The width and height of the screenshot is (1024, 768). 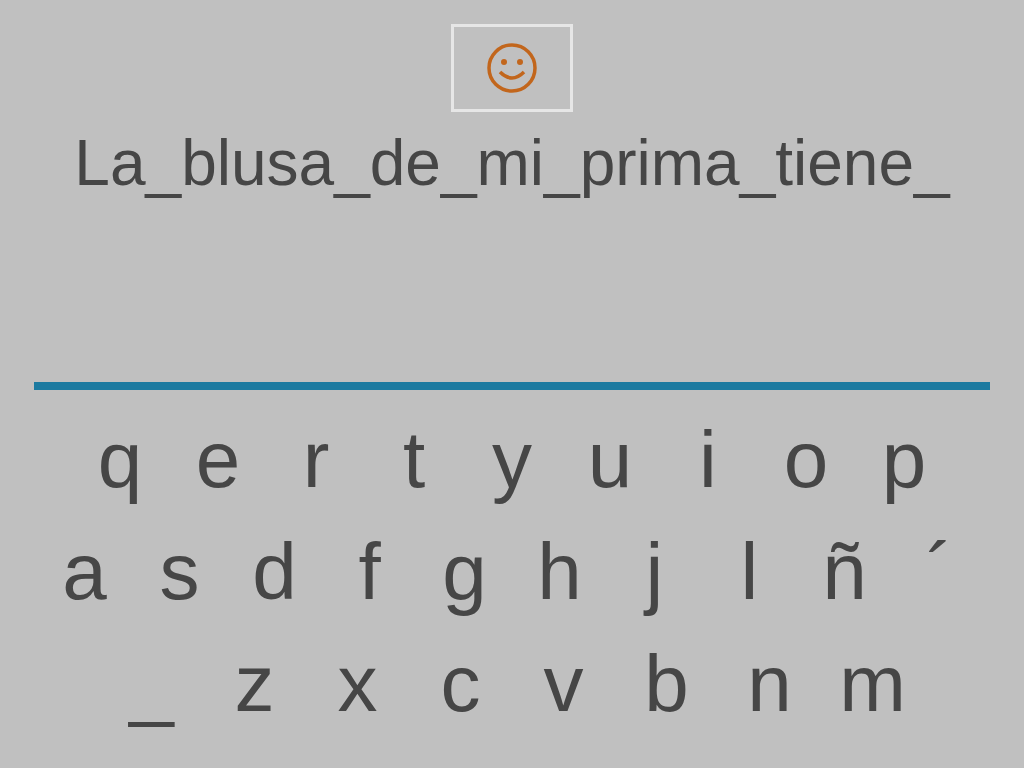 I want to click on letter-key: s, so click(x=179, y=572).